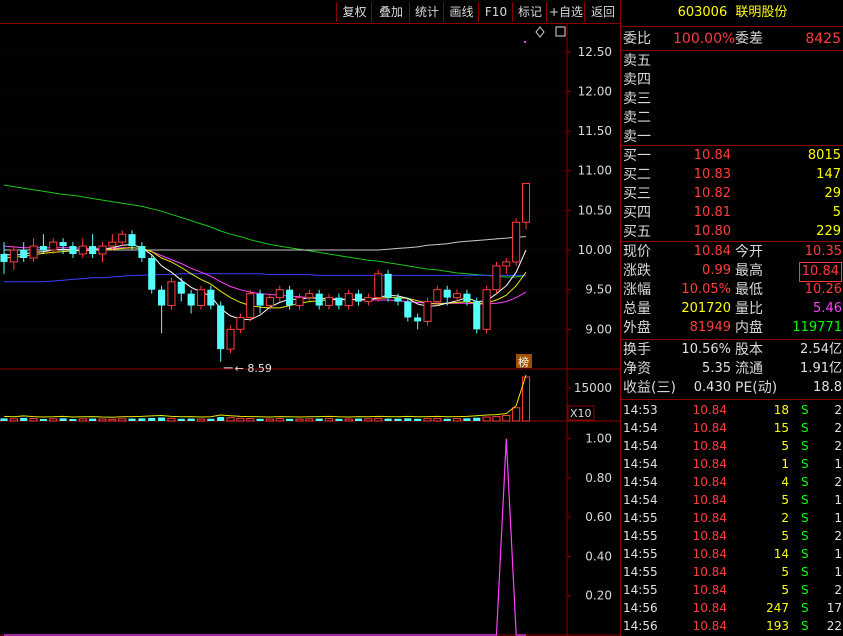  Describe the element at coordinates (749, 252) in the screenshot. I see `quote-label: 今开` at that location.